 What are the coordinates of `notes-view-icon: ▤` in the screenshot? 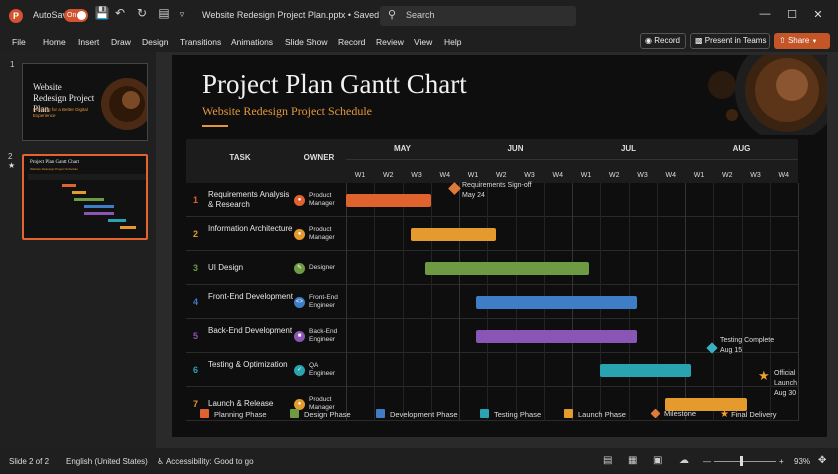 It's located at (607, 460).